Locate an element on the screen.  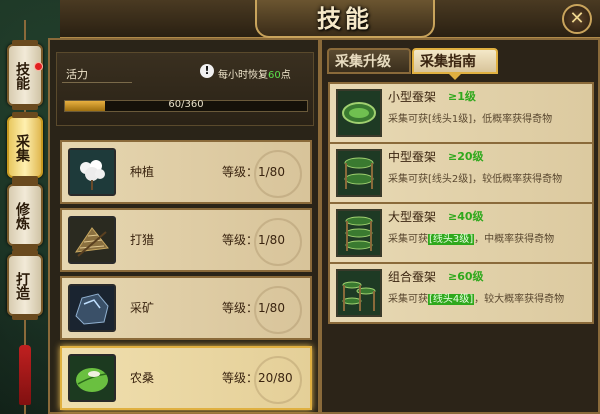
tab-pointer is located at coordinates (455, 77).